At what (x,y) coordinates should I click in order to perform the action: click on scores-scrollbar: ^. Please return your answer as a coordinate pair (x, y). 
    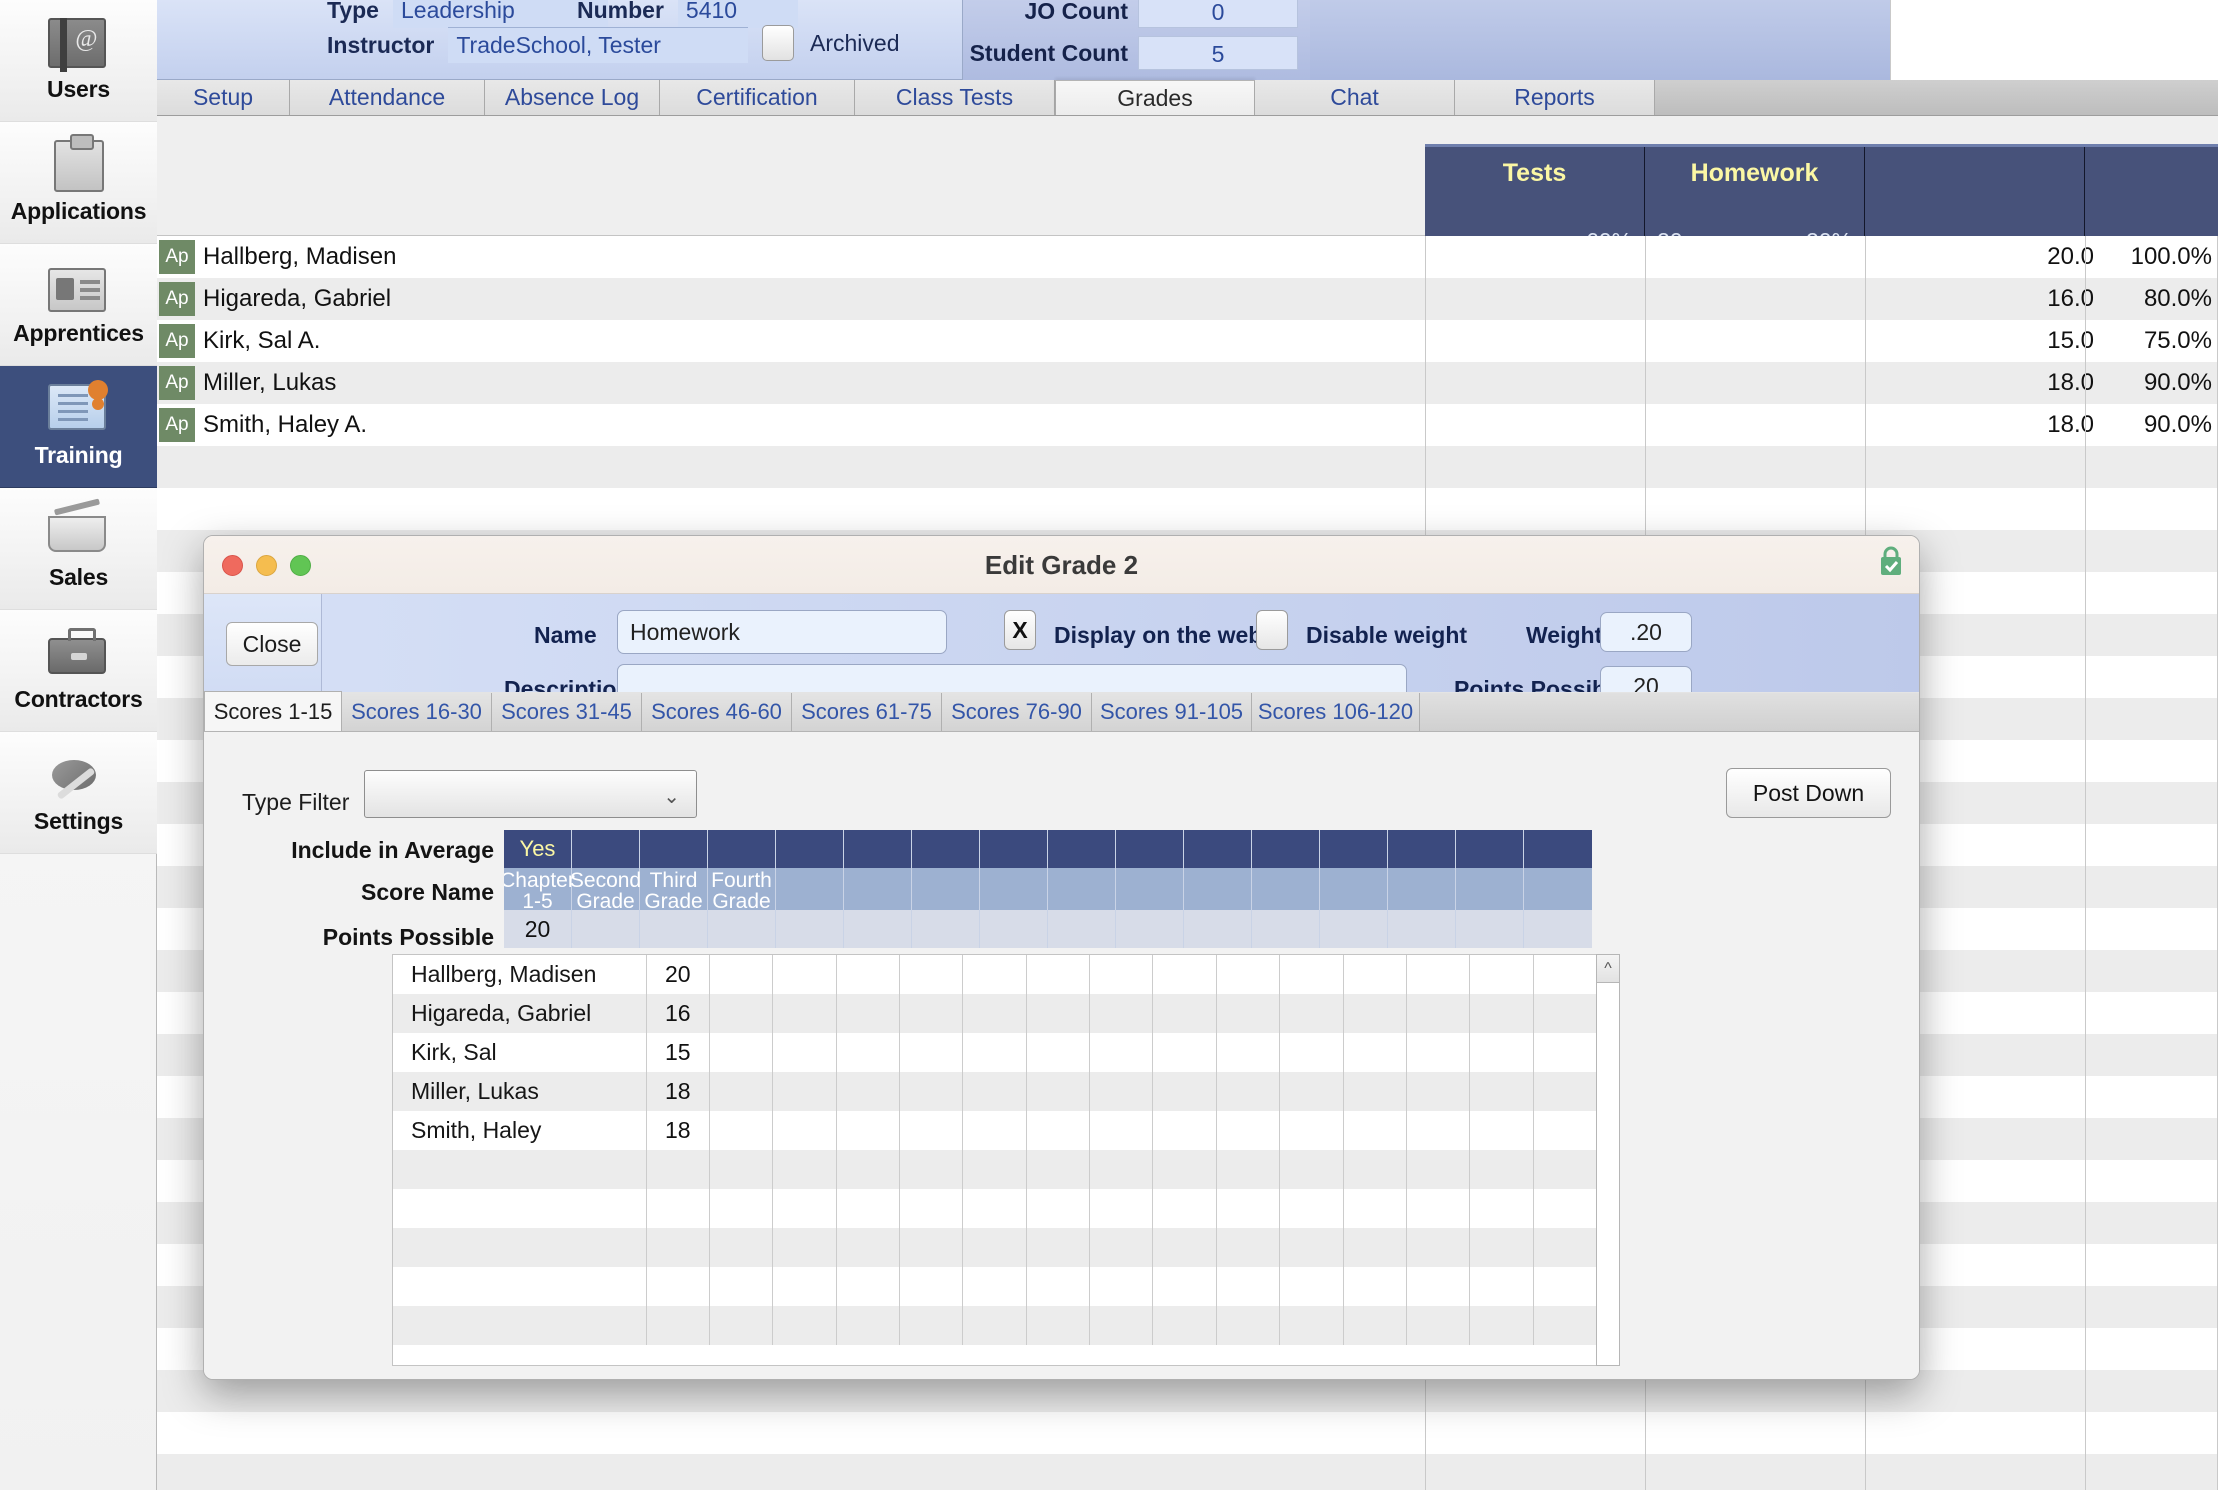
    Looking at the image, I should click on (1608, 1160).